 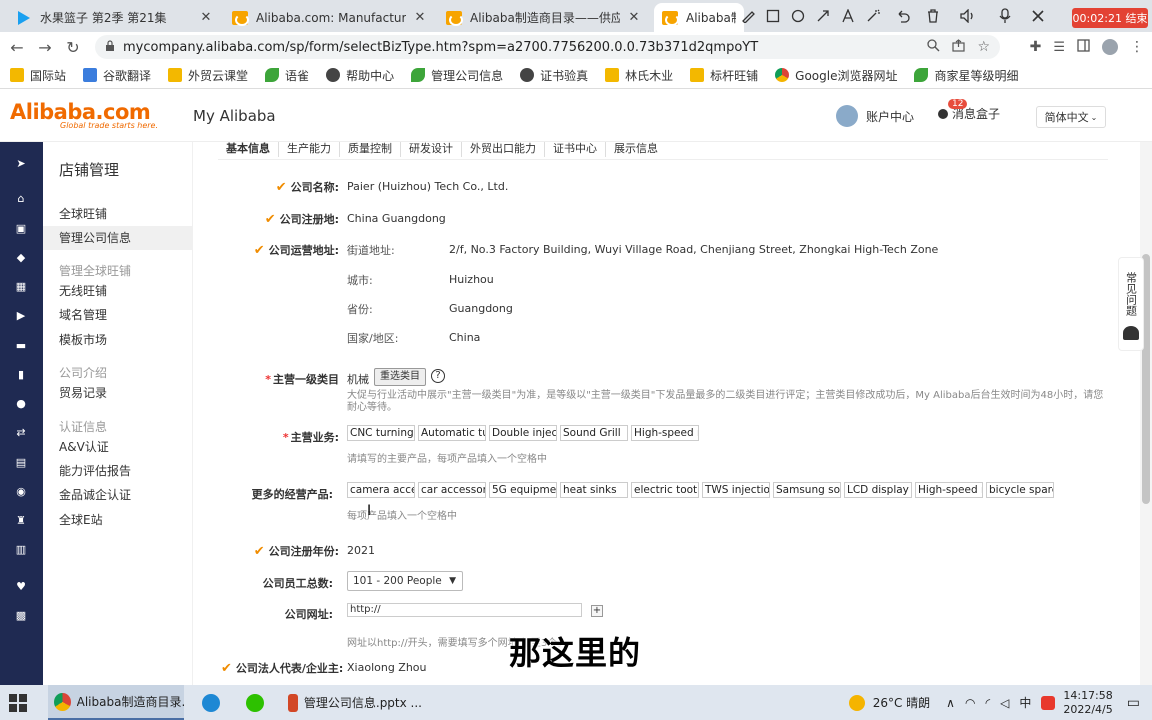 What do you see at coordinates (117, 75) in the screenshot?
I see `bookmark-item: 谷歌翻译` at bounding box center [117, 75].